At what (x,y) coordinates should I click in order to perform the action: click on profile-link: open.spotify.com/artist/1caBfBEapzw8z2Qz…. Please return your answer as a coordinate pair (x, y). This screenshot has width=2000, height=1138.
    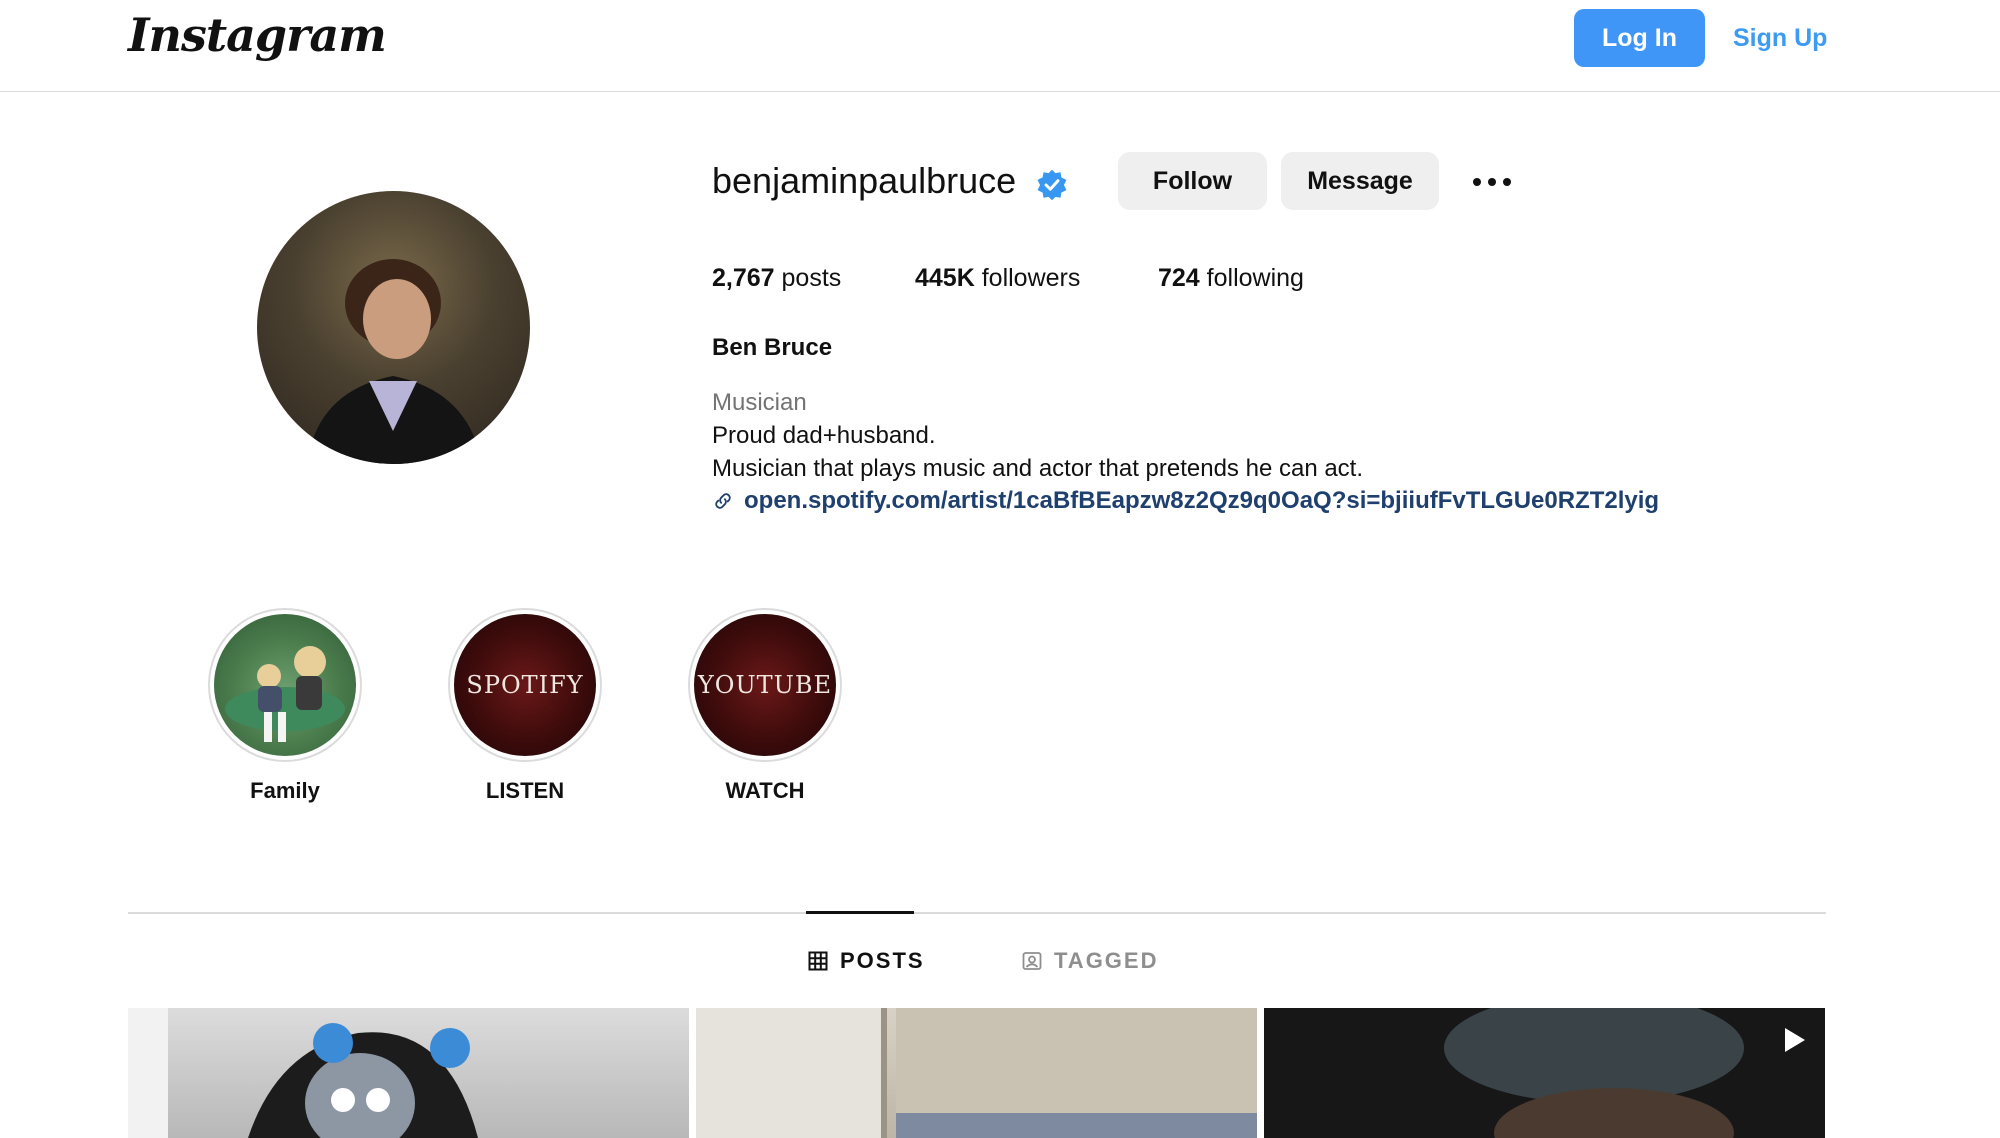
    Looking at the image, I should click on (1185, 501).